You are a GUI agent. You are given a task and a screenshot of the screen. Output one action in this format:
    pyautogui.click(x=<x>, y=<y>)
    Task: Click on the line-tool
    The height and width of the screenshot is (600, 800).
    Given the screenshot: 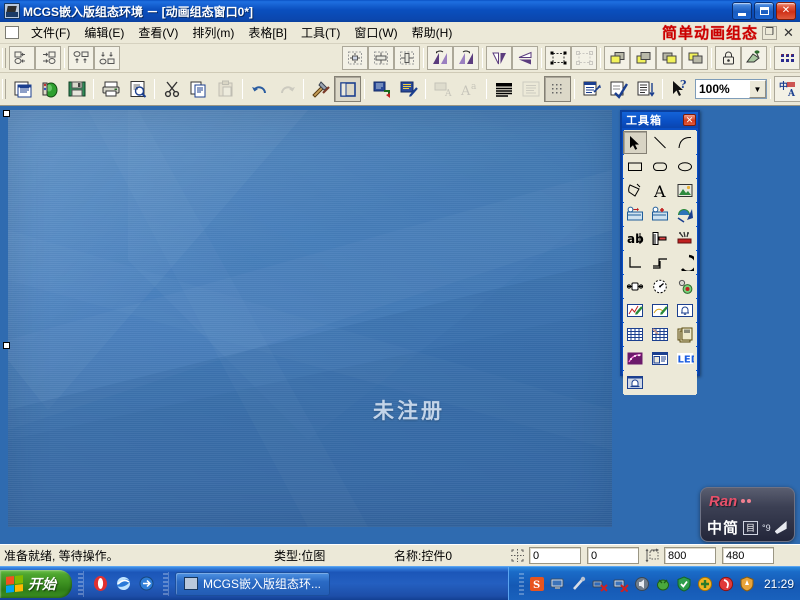 What is the action you would take?
    pyautogui.click(x=660, y=142)
    